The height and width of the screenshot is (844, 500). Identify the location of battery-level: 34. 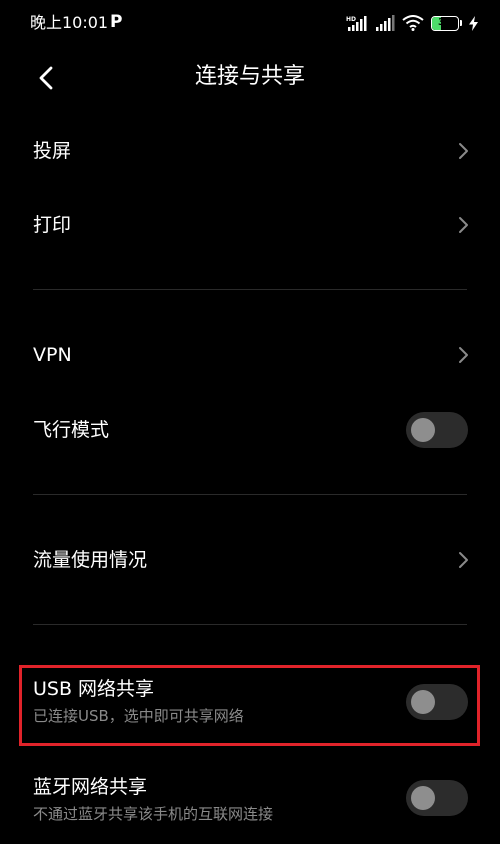
(445, 22).